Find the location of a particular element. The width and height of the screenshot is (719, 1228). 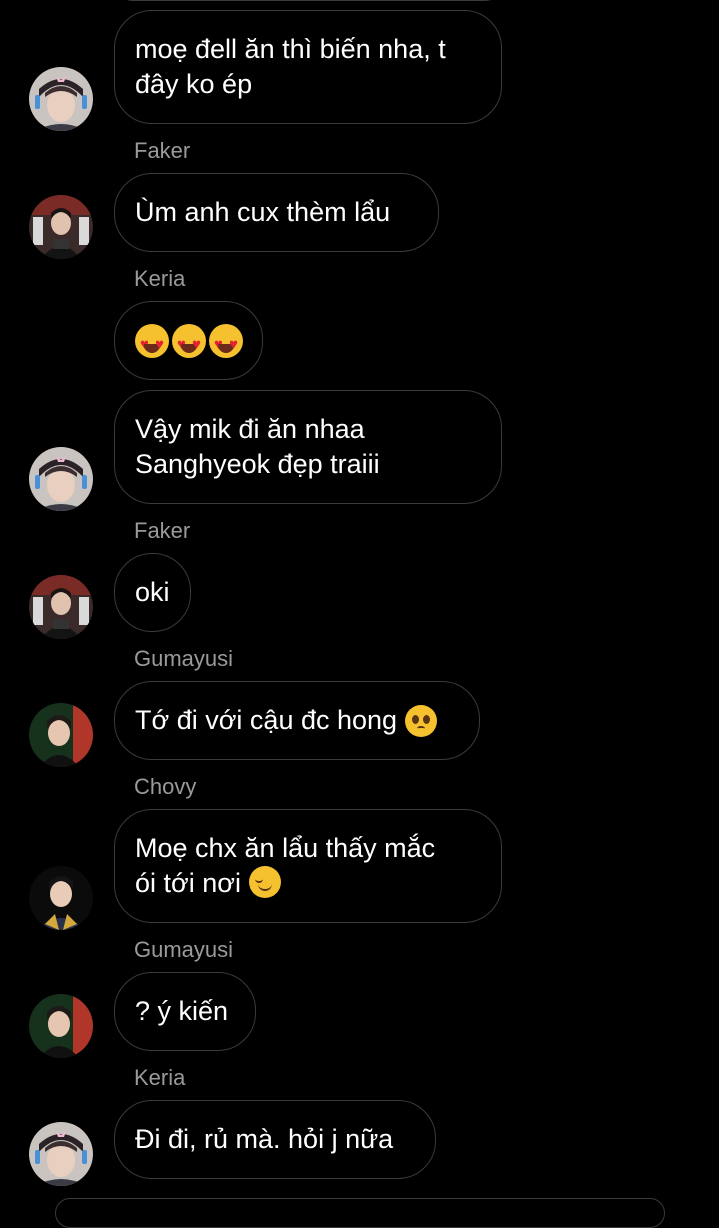

message-text: oki is located at coordinates (152, 592).